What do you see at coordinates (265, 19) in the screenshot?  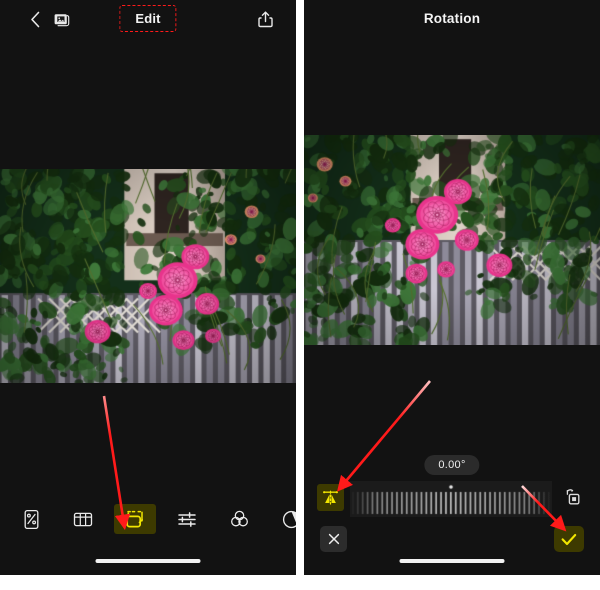 I see `share-icon` at bounding box center [265, 19].